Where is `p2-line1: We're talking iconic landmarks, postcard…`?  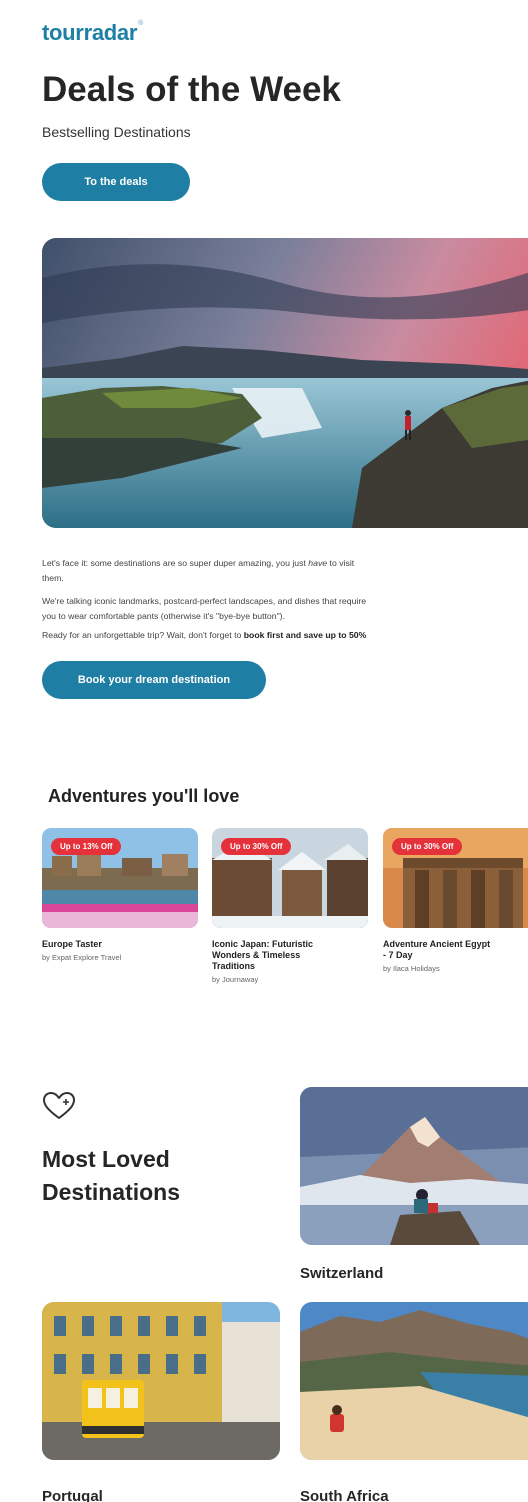 p2-line1: We're talking iconic landmarks, postcard… is located at coordinates (204, 601).